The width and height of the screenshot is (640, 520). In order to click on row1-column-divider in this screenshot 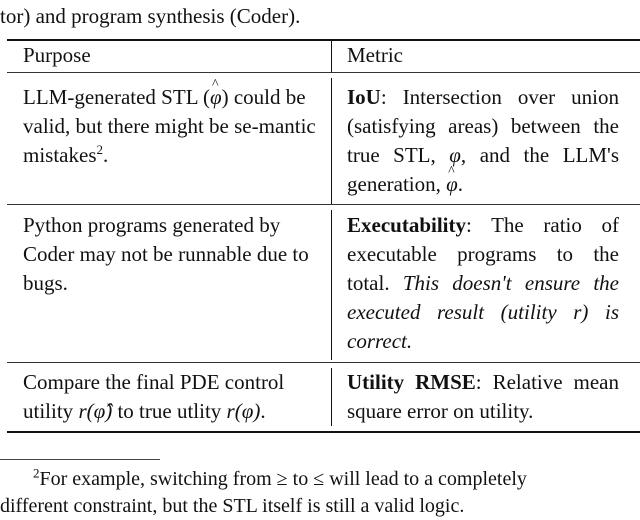, I will do `click(331, 141)`.